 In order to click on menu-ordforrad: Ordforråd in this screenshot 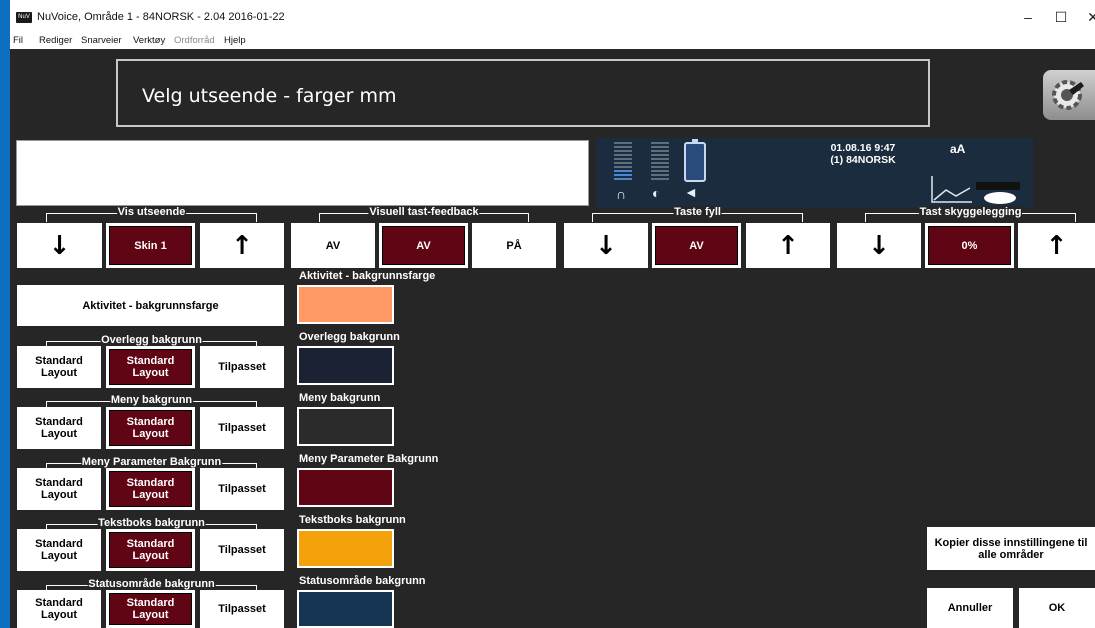, I will do `click(194, 40)`.